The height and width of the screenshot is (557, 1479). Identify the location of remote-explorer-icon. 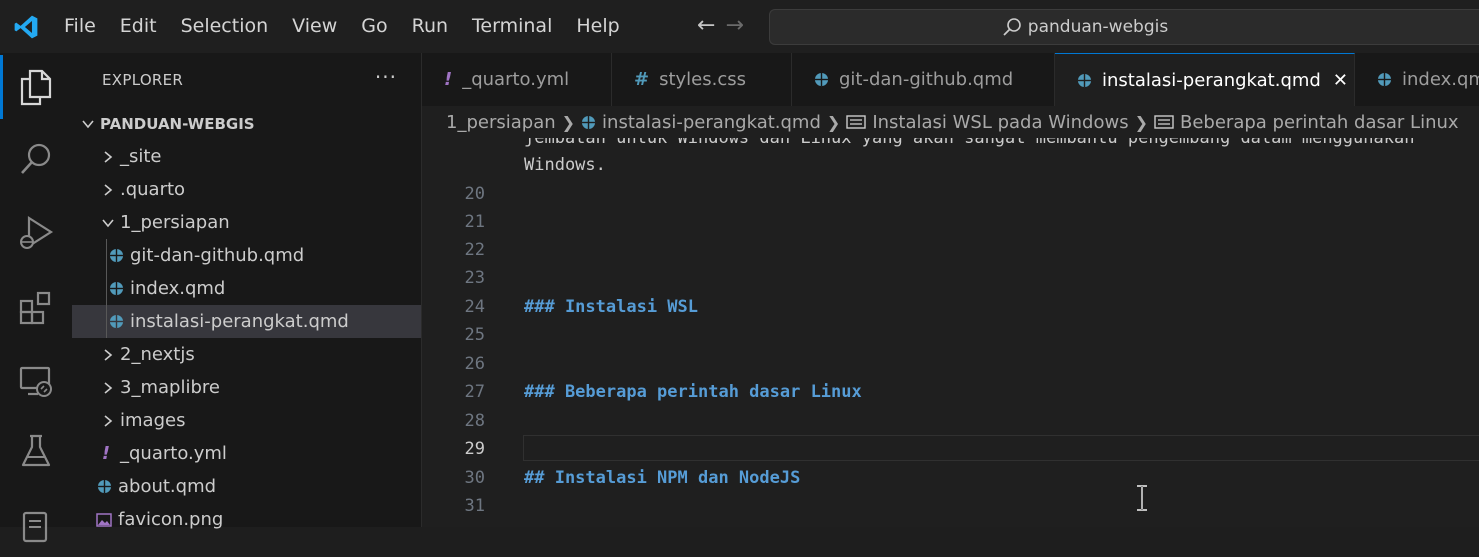
(36, 381).